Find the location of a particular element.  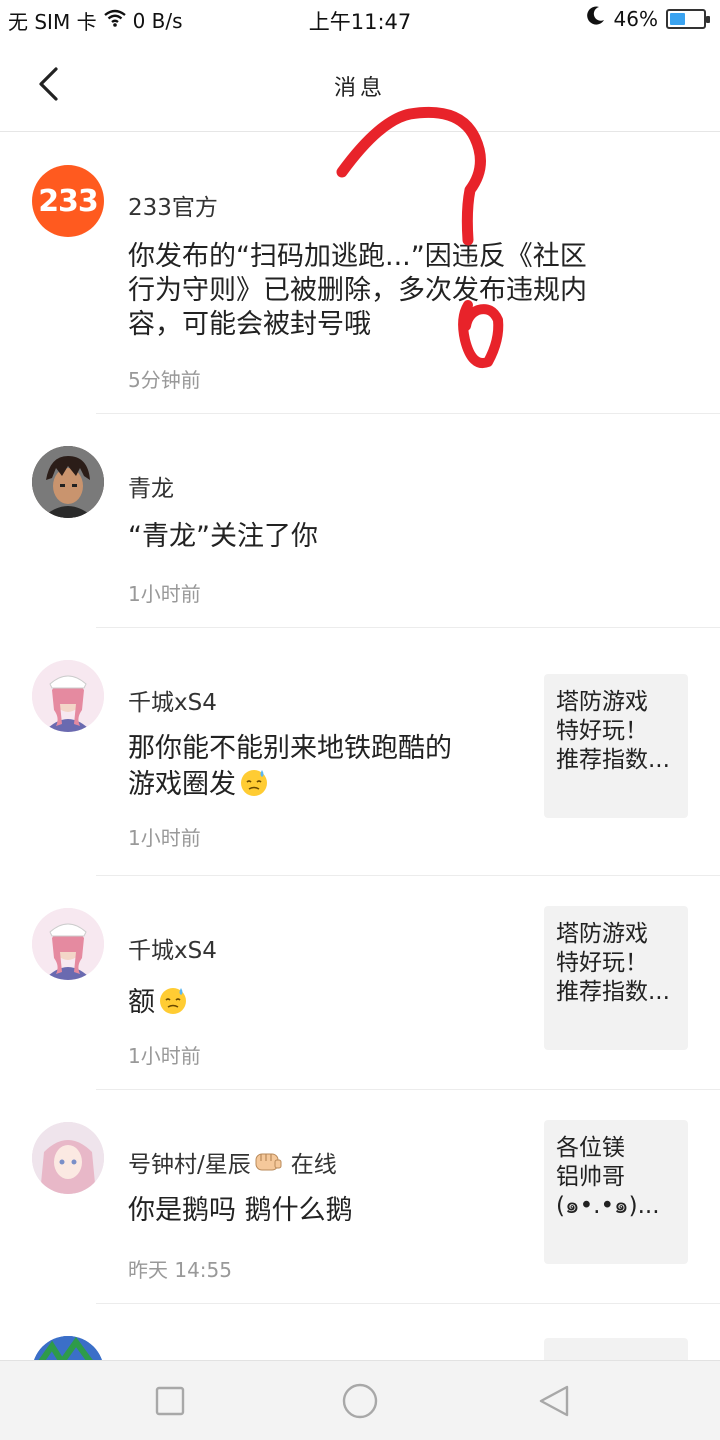

message-line: “青龙”关注了你 is located at coordinates (223, 536).